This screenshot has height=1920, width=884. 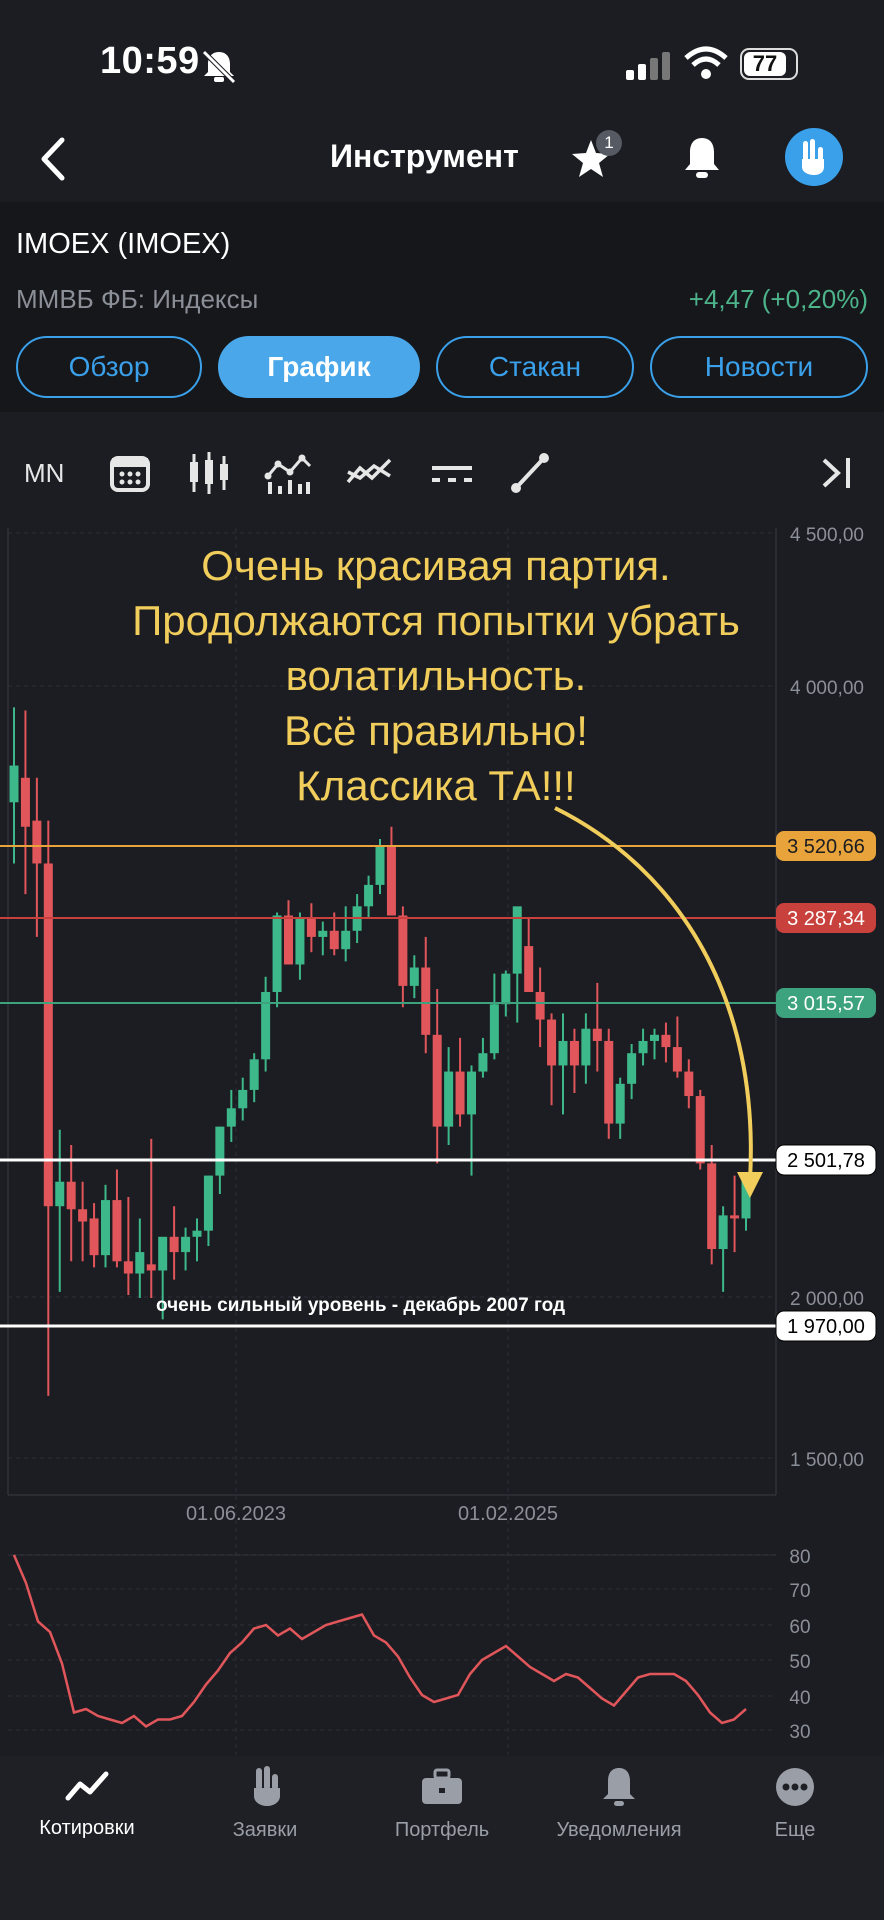 I want to click on horizontal-lines-icon, so click(x=452, y=474).